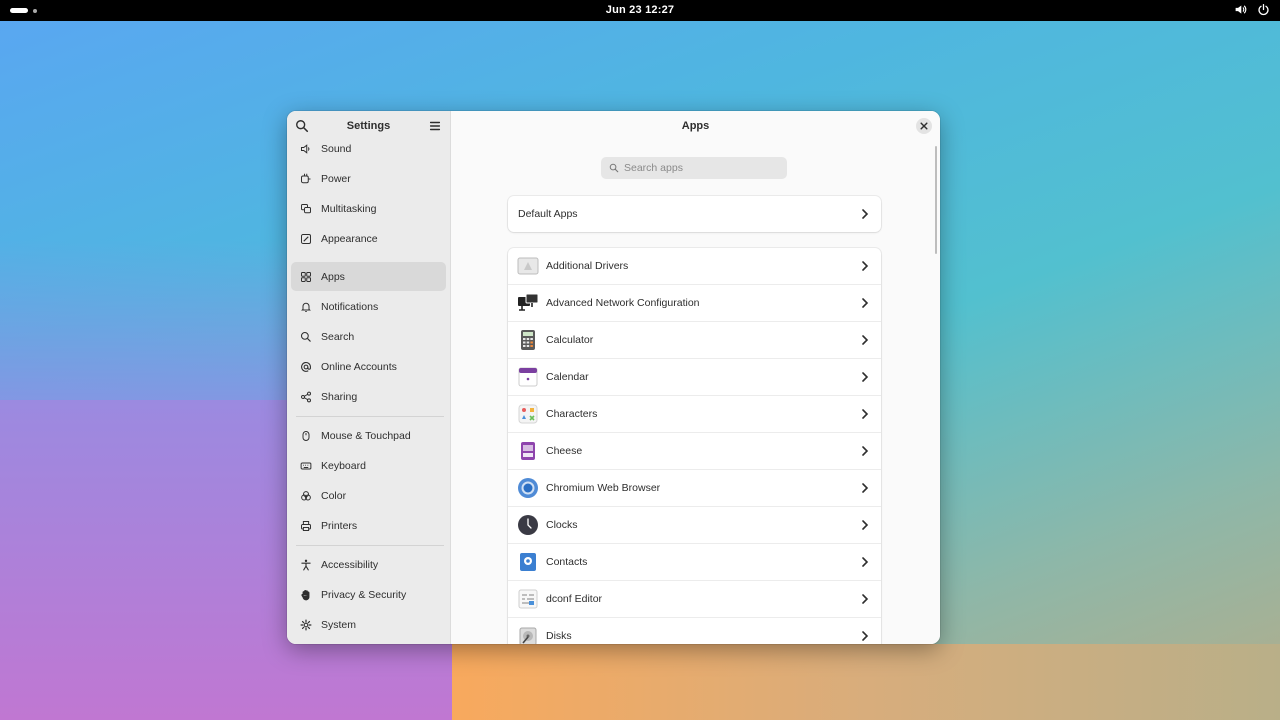  Describe the element at coordinates (368, 276) in the screenshot. I see `sidebar-item-apps: Apps` at that location.